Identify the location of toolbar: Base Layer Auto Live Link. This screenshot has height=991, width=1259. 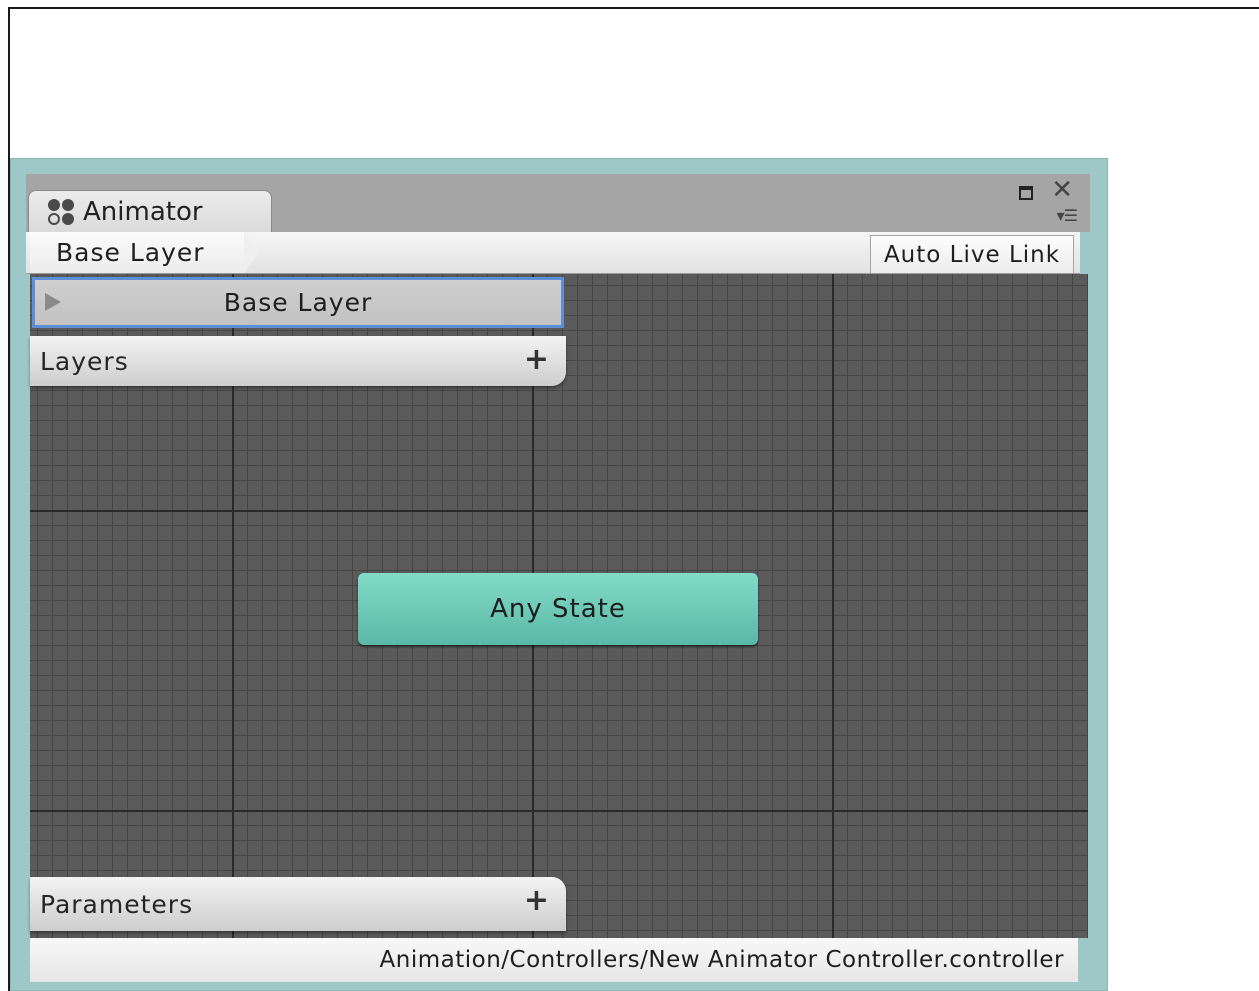
(553, 253).